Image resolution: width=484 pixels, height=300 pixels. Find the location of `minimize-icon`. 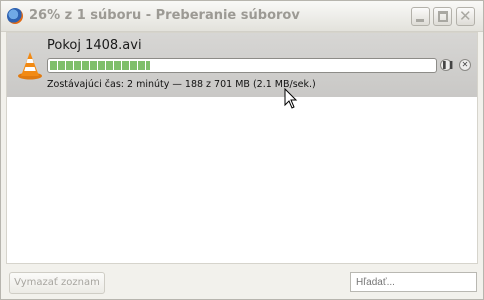

minimize-icon is located at coordinates (420, 20).